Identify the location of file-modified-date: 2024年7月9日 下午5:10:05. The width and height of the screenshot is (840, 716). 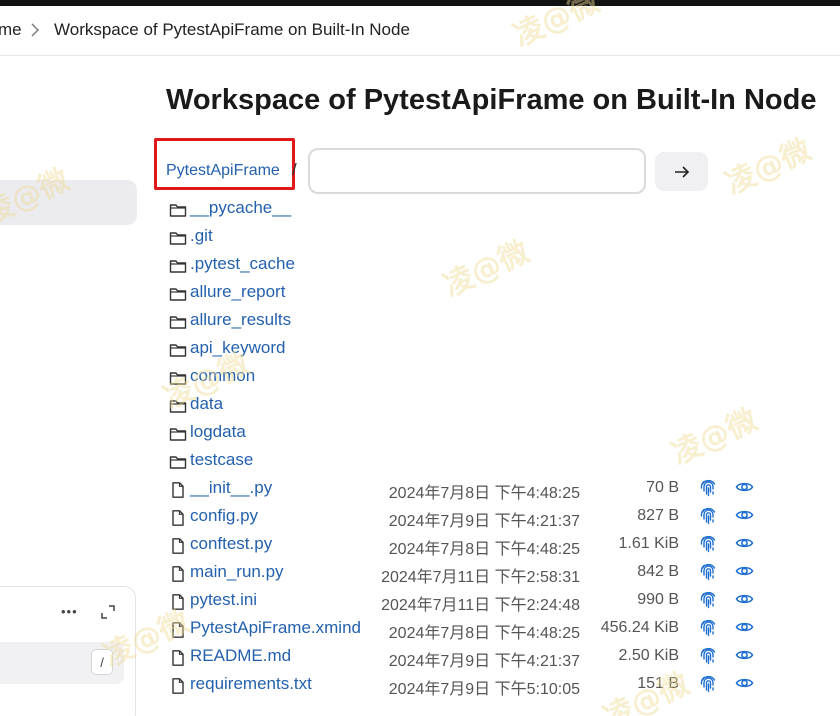
(484, 689).